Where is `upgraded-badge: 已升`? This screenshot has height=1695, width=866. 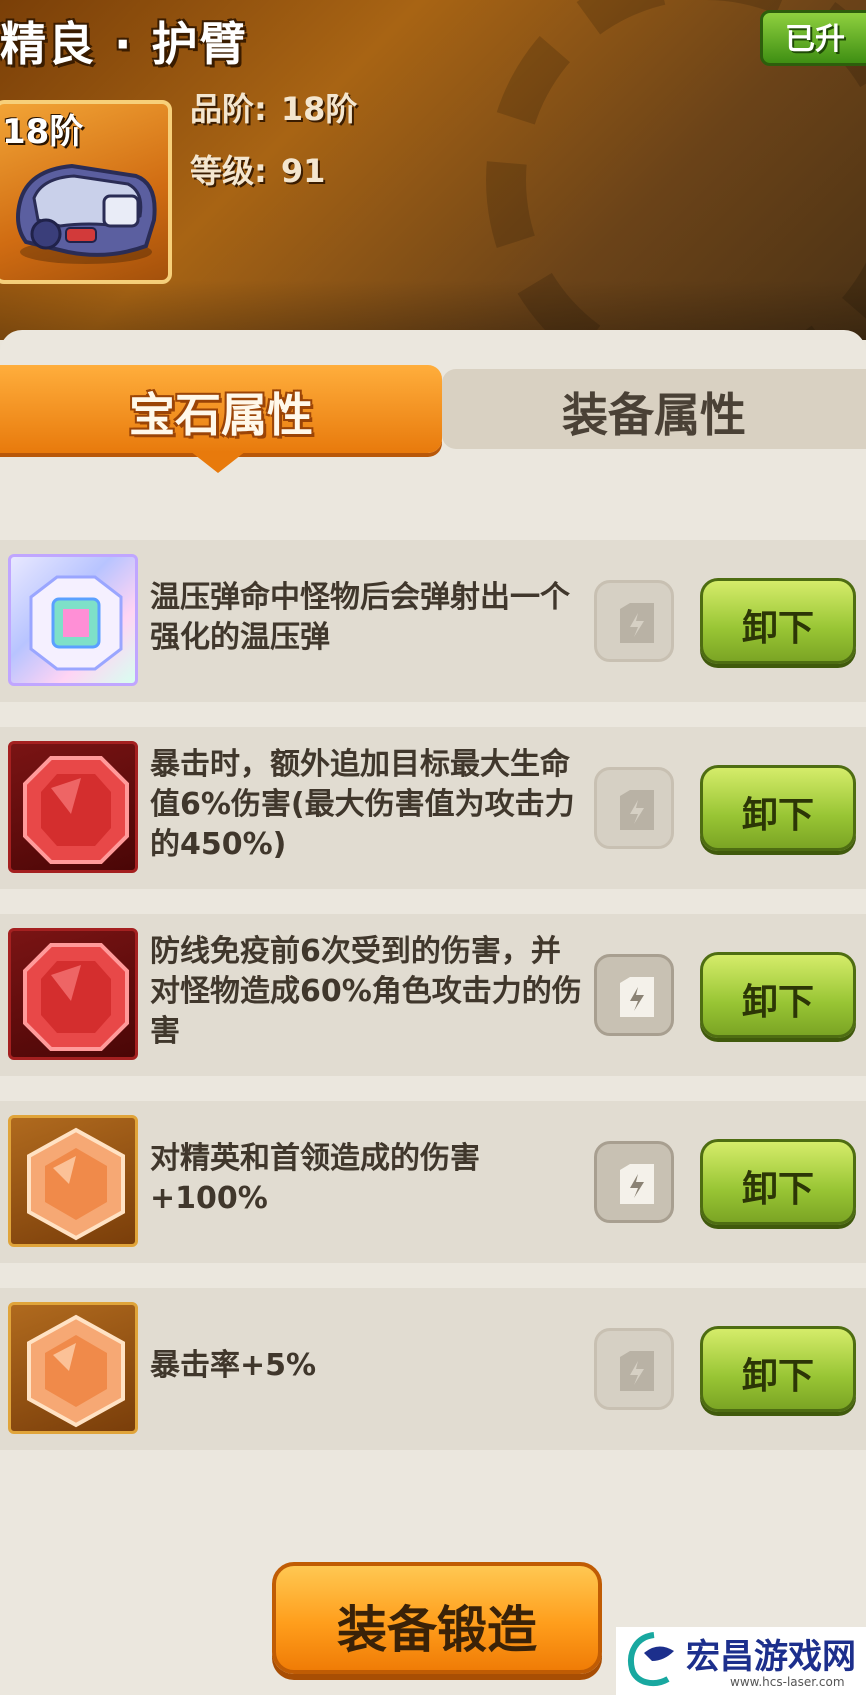
upgraded-badge: 已升 is located at coordinates (813, 38).